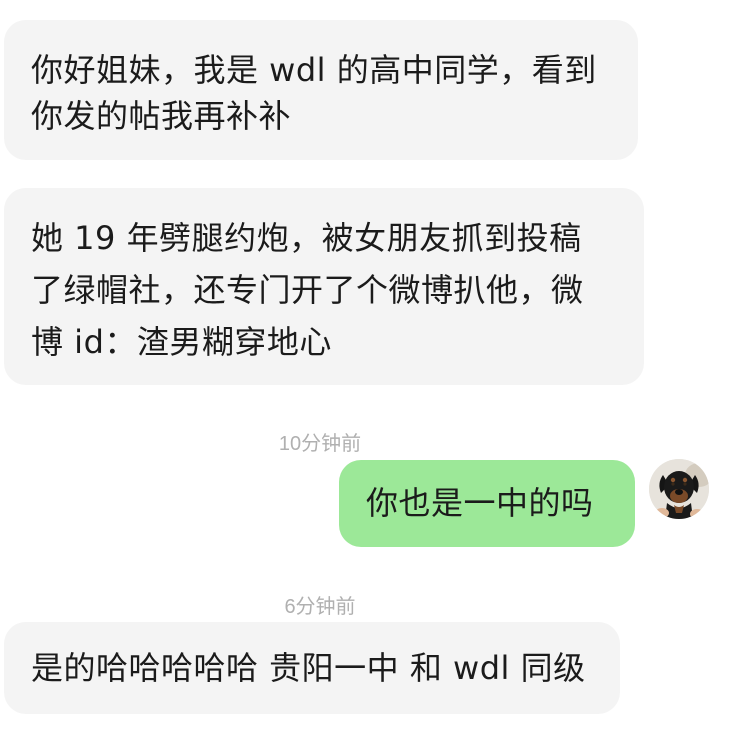 This screenshot has width=733, height=729. Describe the element at coordinates (320, 607) in the screenshot. I see `message-timestamp: 6分钟前` at that location.